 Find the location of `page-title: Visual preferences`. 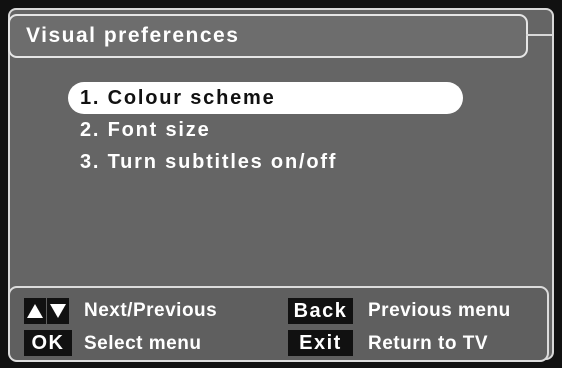

page-title: Visual preferences is located at coordinates (133, 35).